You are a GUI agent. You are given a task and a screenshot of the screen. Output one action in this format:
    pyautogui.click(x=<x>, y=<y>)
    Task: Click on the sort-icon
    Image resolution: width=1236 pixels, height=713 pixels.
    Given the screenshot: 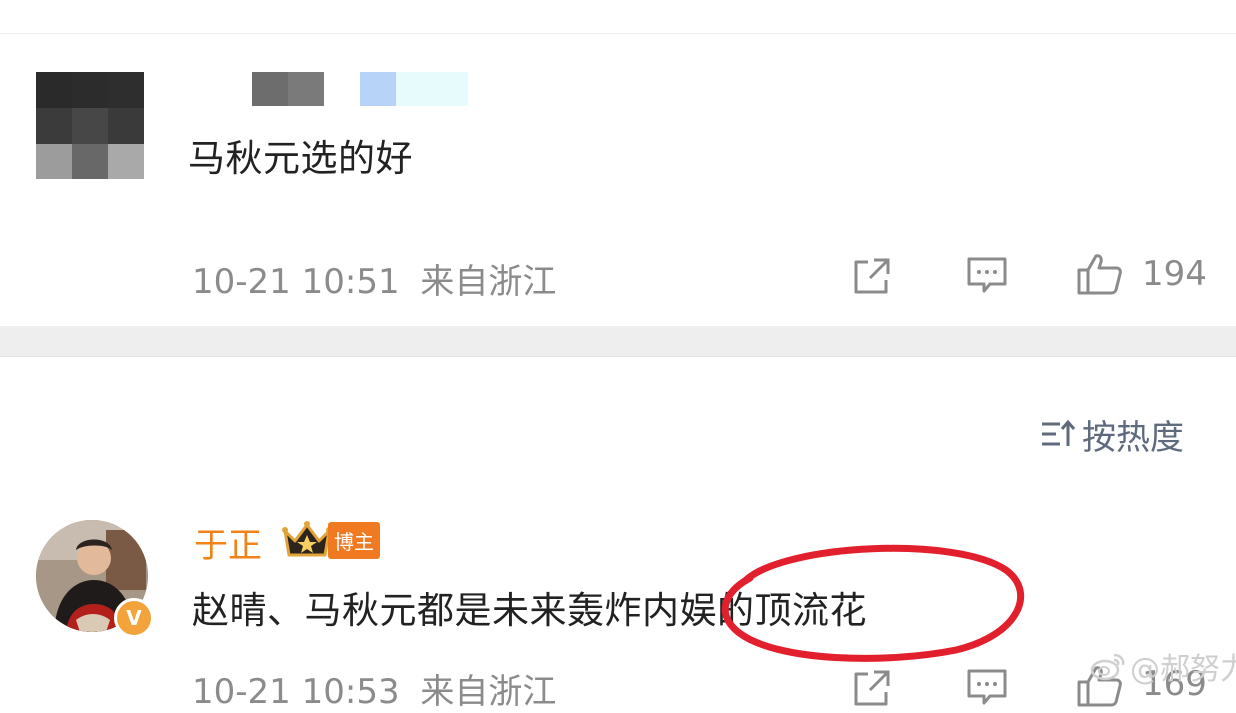 What is the action you would take?
    pyautogui.click(x=1058, y=434)
    